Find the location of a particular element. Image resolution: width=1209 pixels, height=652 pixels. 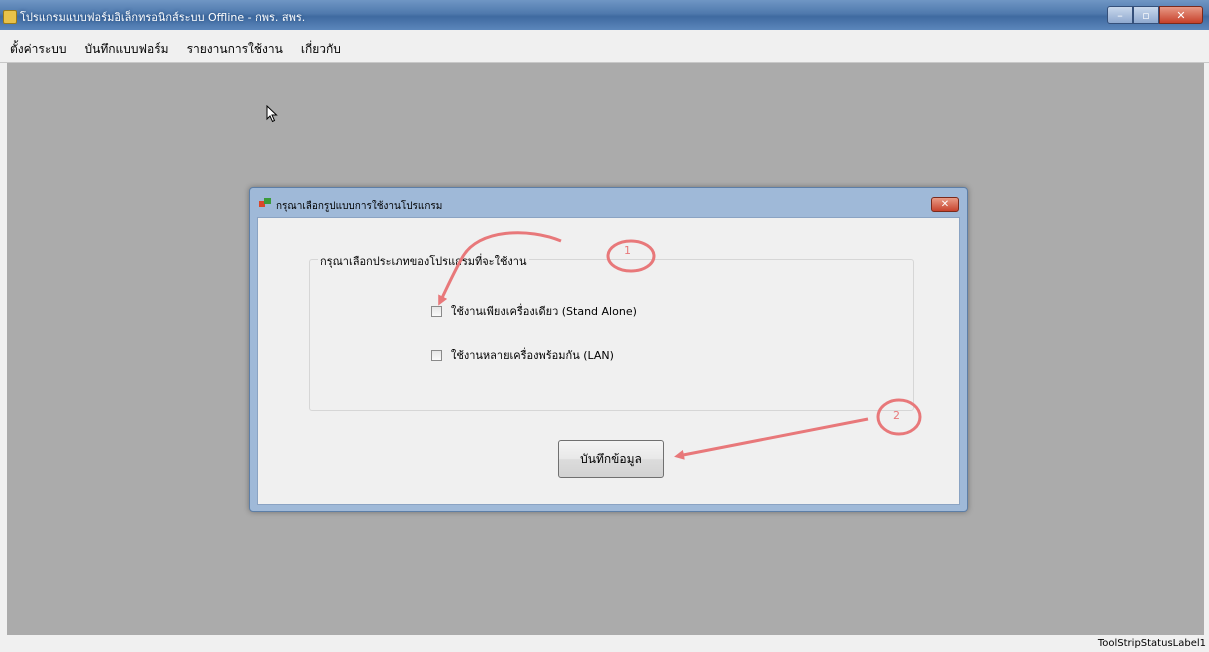

minimize-button: – is located at coordinates (1120, 15).